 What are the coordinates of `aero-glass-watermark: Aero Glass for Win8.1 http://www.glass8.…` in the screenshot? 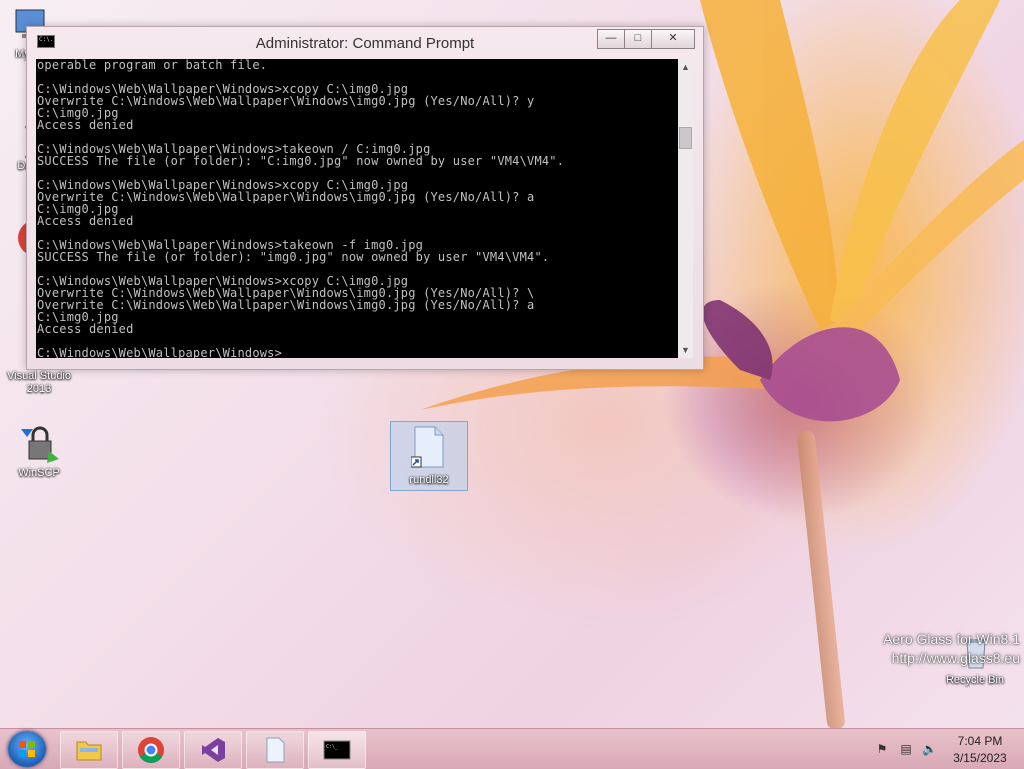 It's located at (951, 649).